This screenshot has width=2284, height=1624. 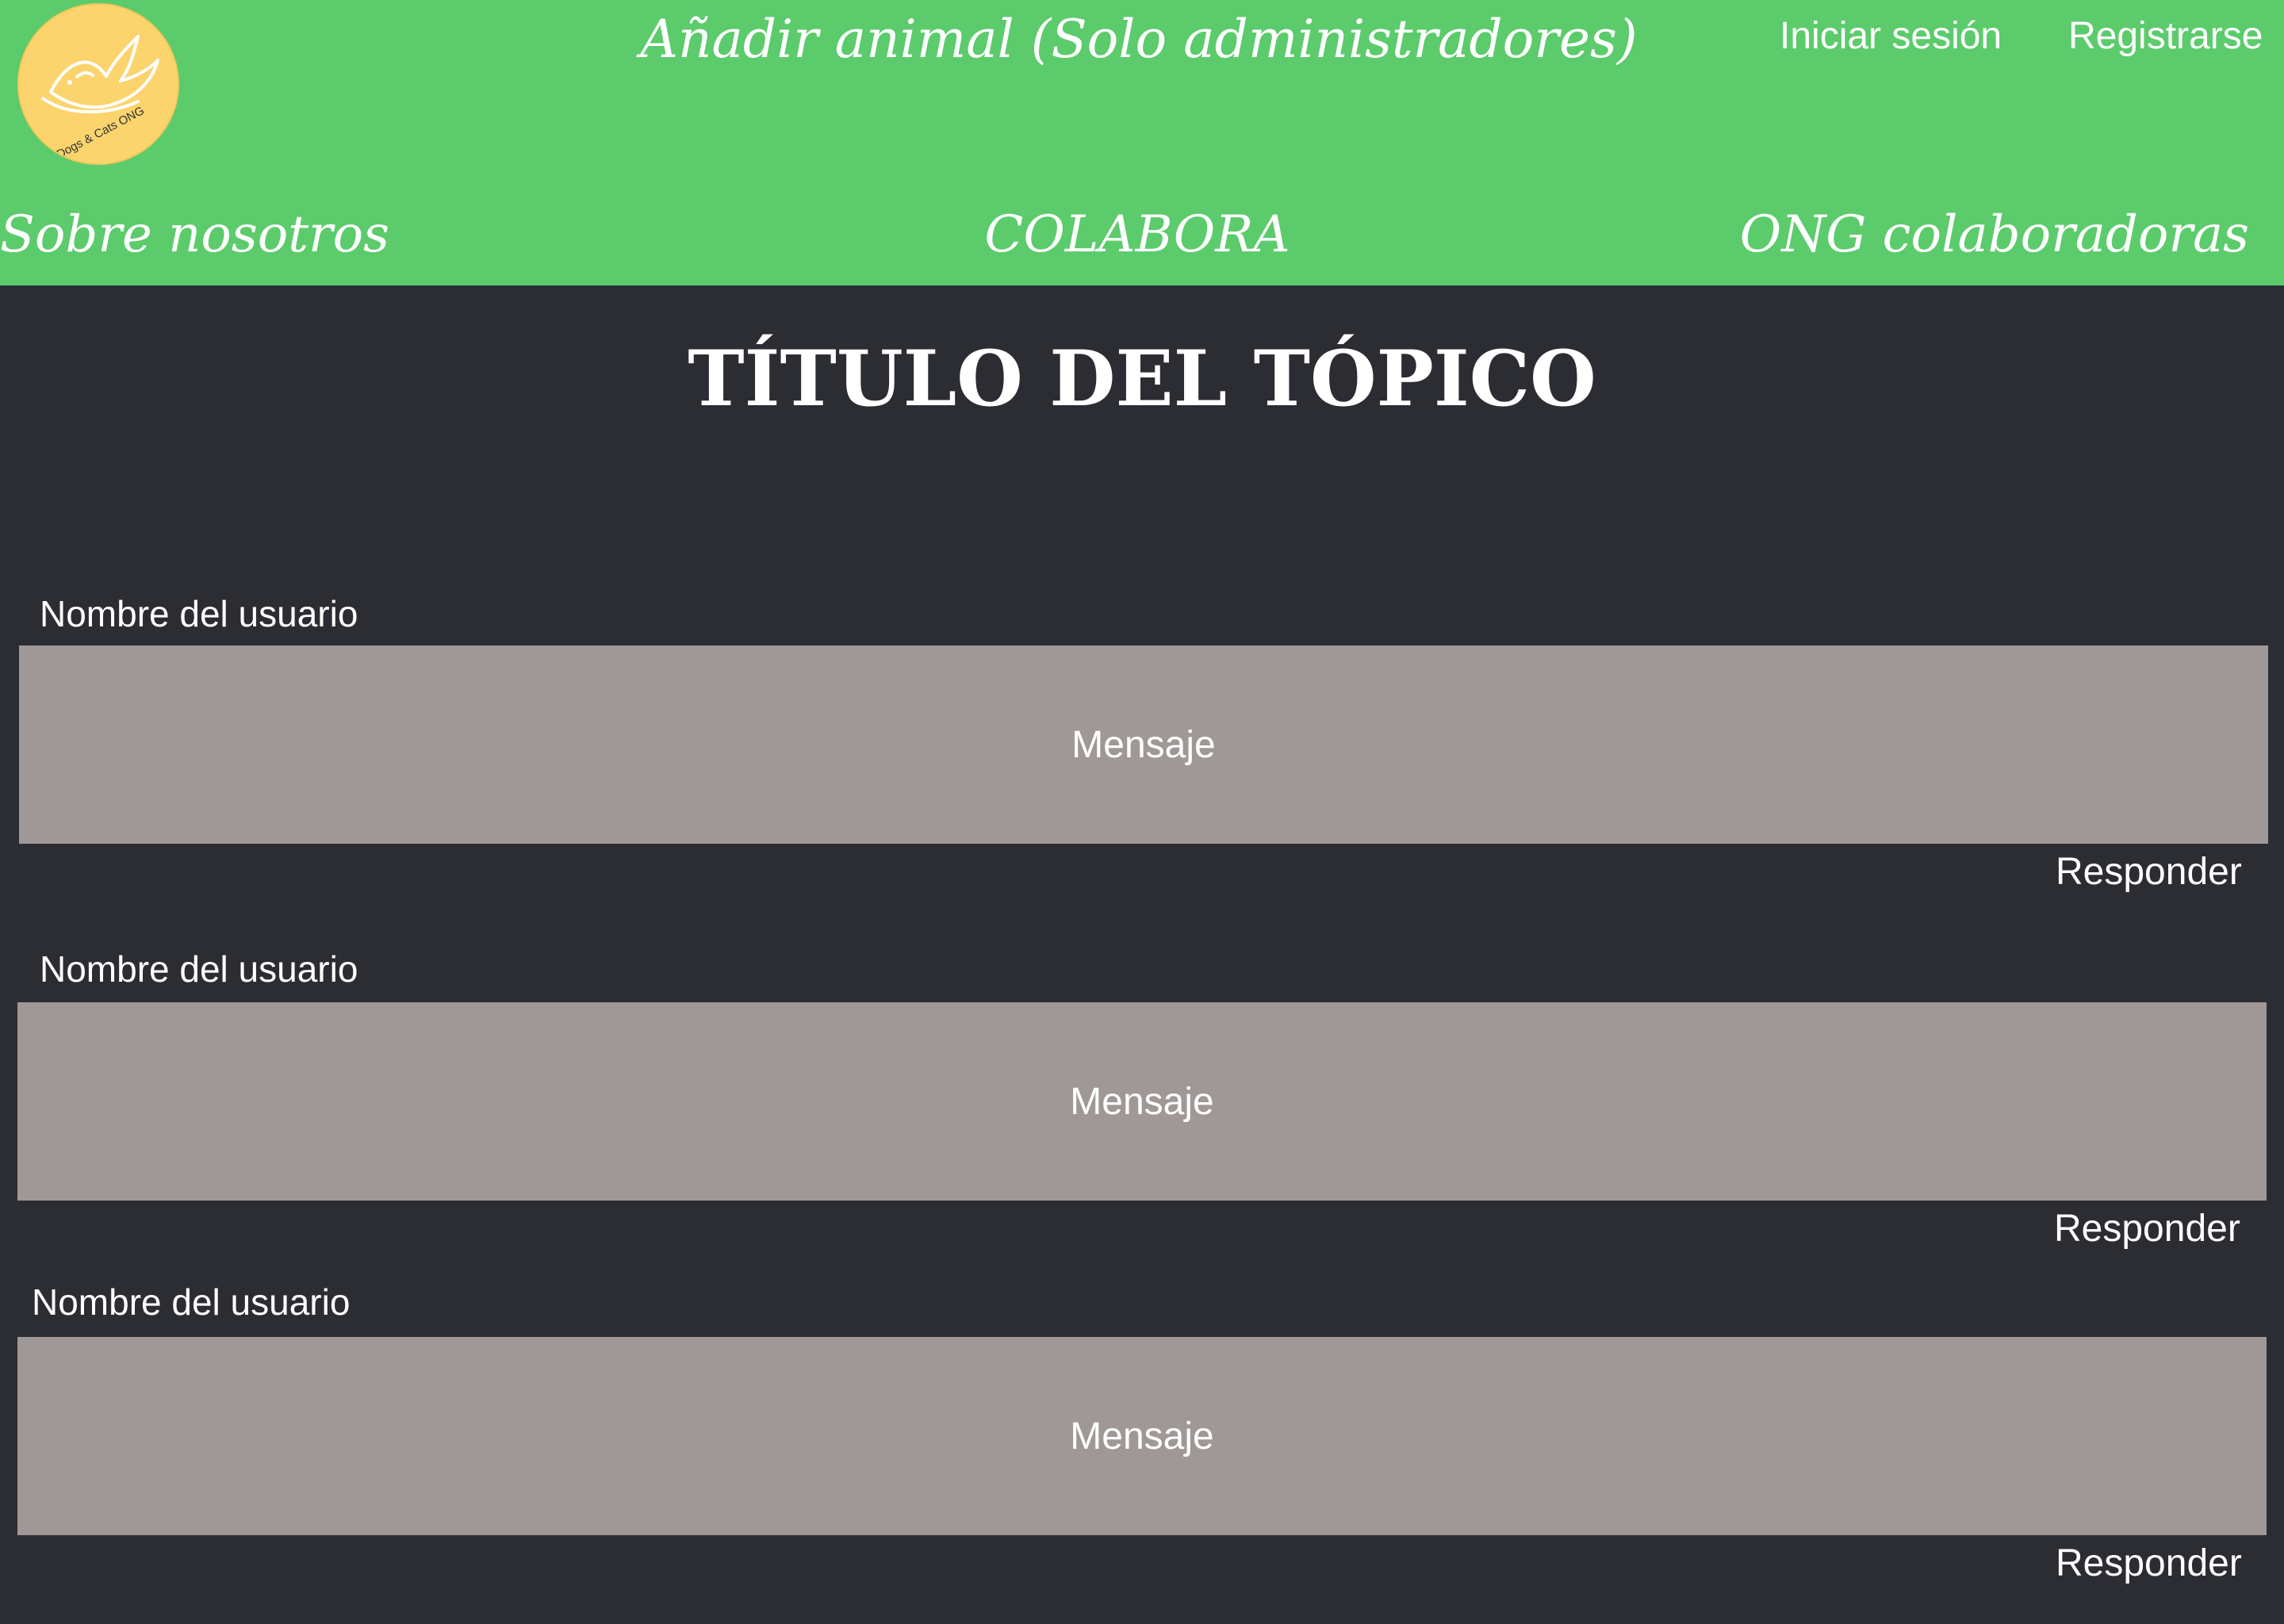 I want to click on topic-title: TÍTULO DEL TÓPICO, so click(x=1142, y=379).